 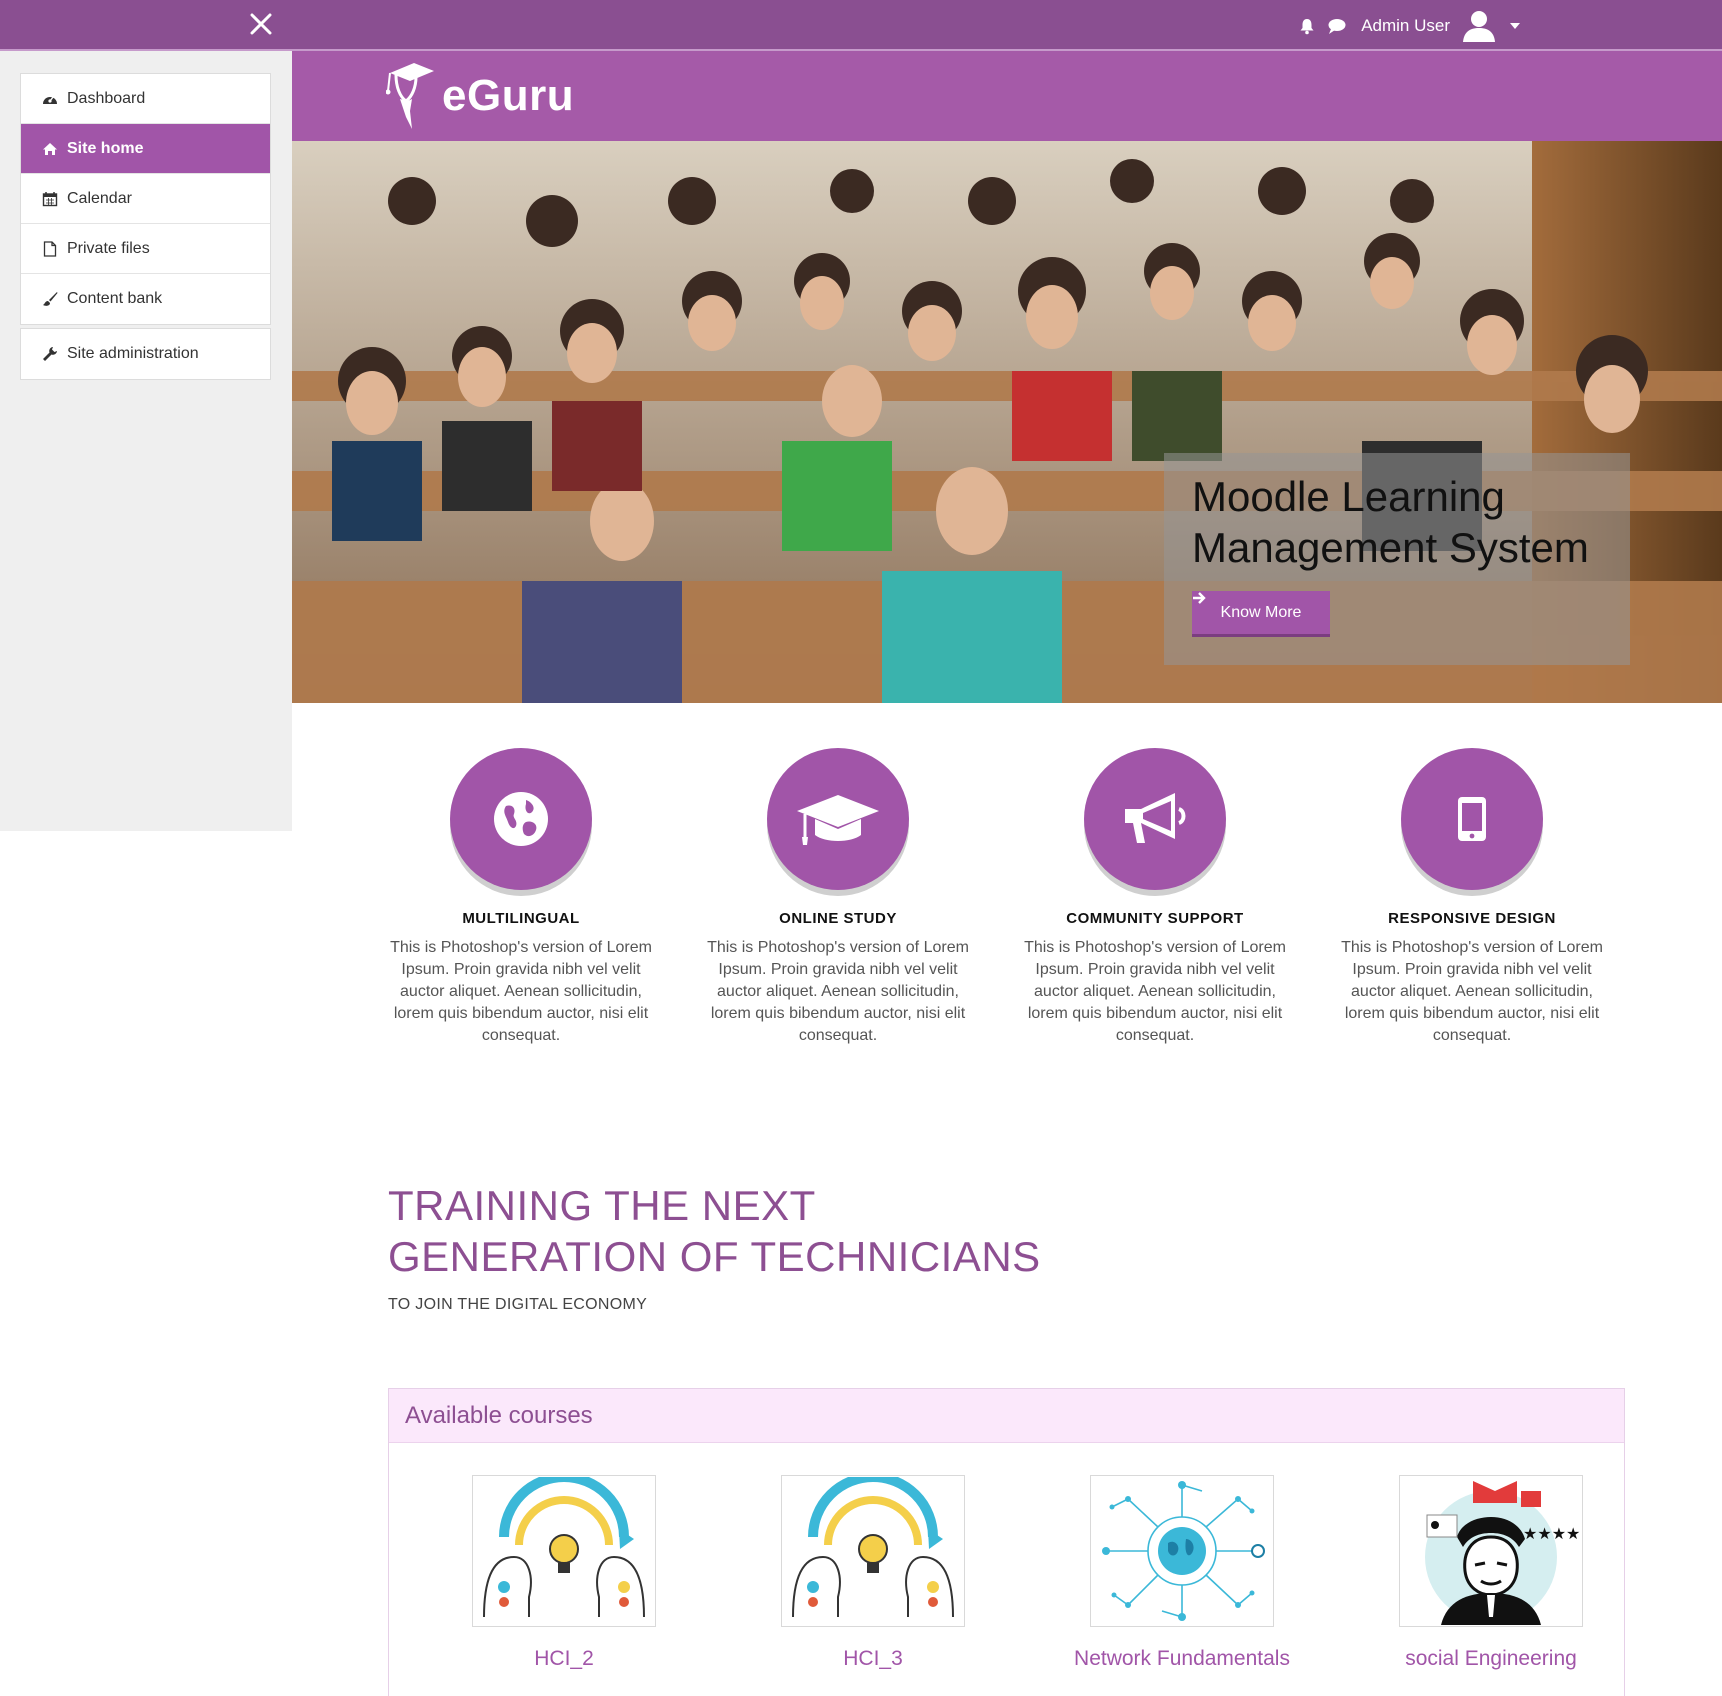 What do you see at coordinates (873, 1659) in the screenshot?
I see `course-name: HCI_3` at bounding box center [873, 1659].